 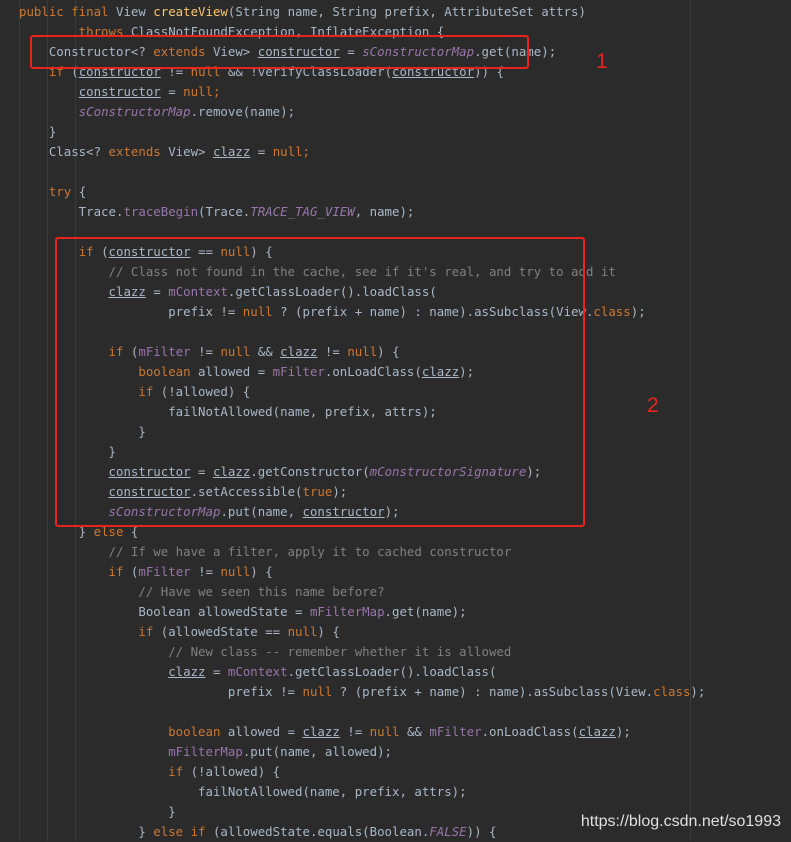 I want to click on code-token: // Have we seen this name before?, so click(x=202, y=591).